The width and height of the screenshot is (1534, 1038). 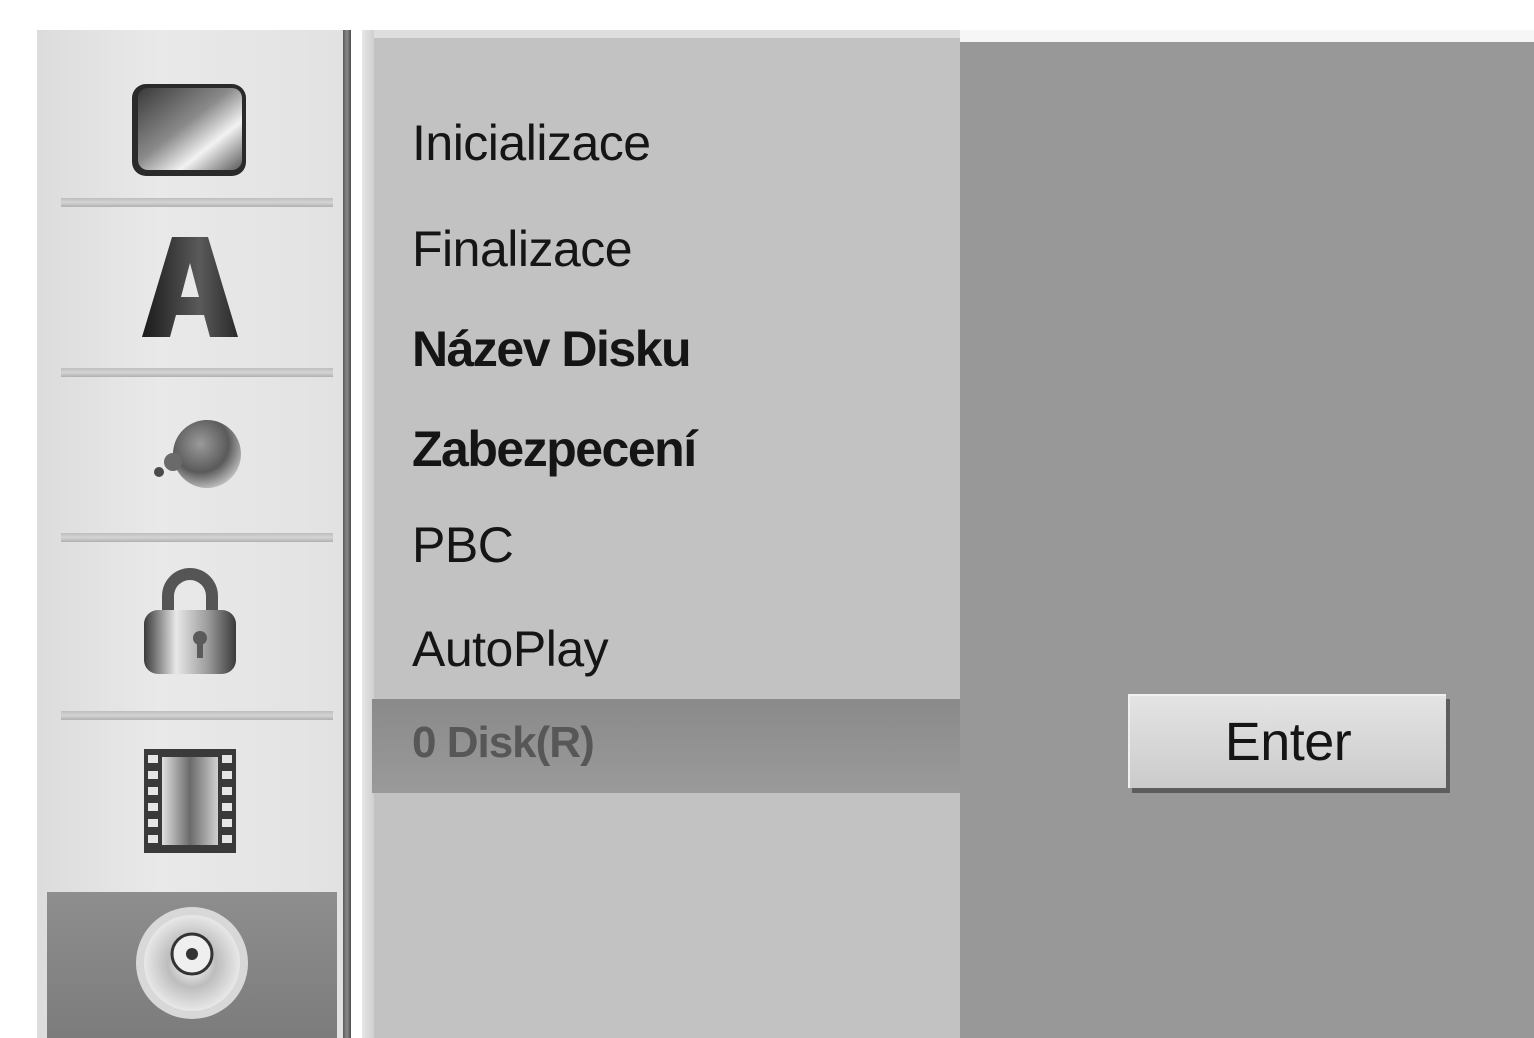 What do you see at coordinates (1247, 36) in the screenshot?
I see `right-panel-top-edge` at bounding box center [1247, 36].